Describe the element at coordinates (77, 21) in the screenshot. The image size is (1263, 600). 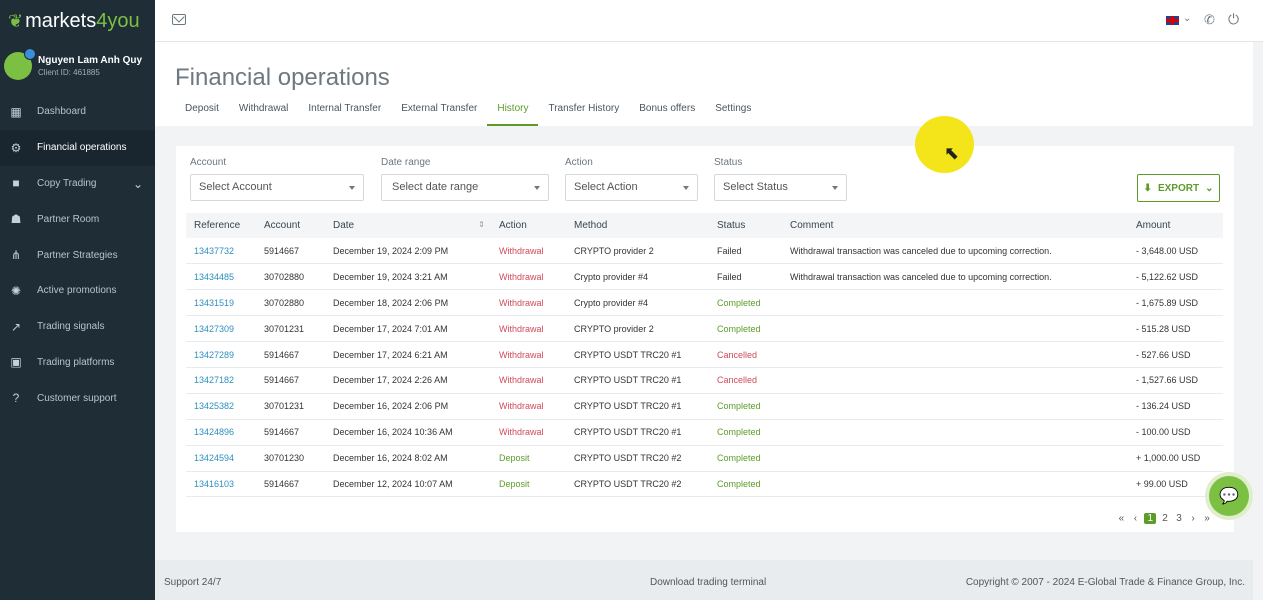
I see `brand-logo: ❦ markets 4you` at that location.